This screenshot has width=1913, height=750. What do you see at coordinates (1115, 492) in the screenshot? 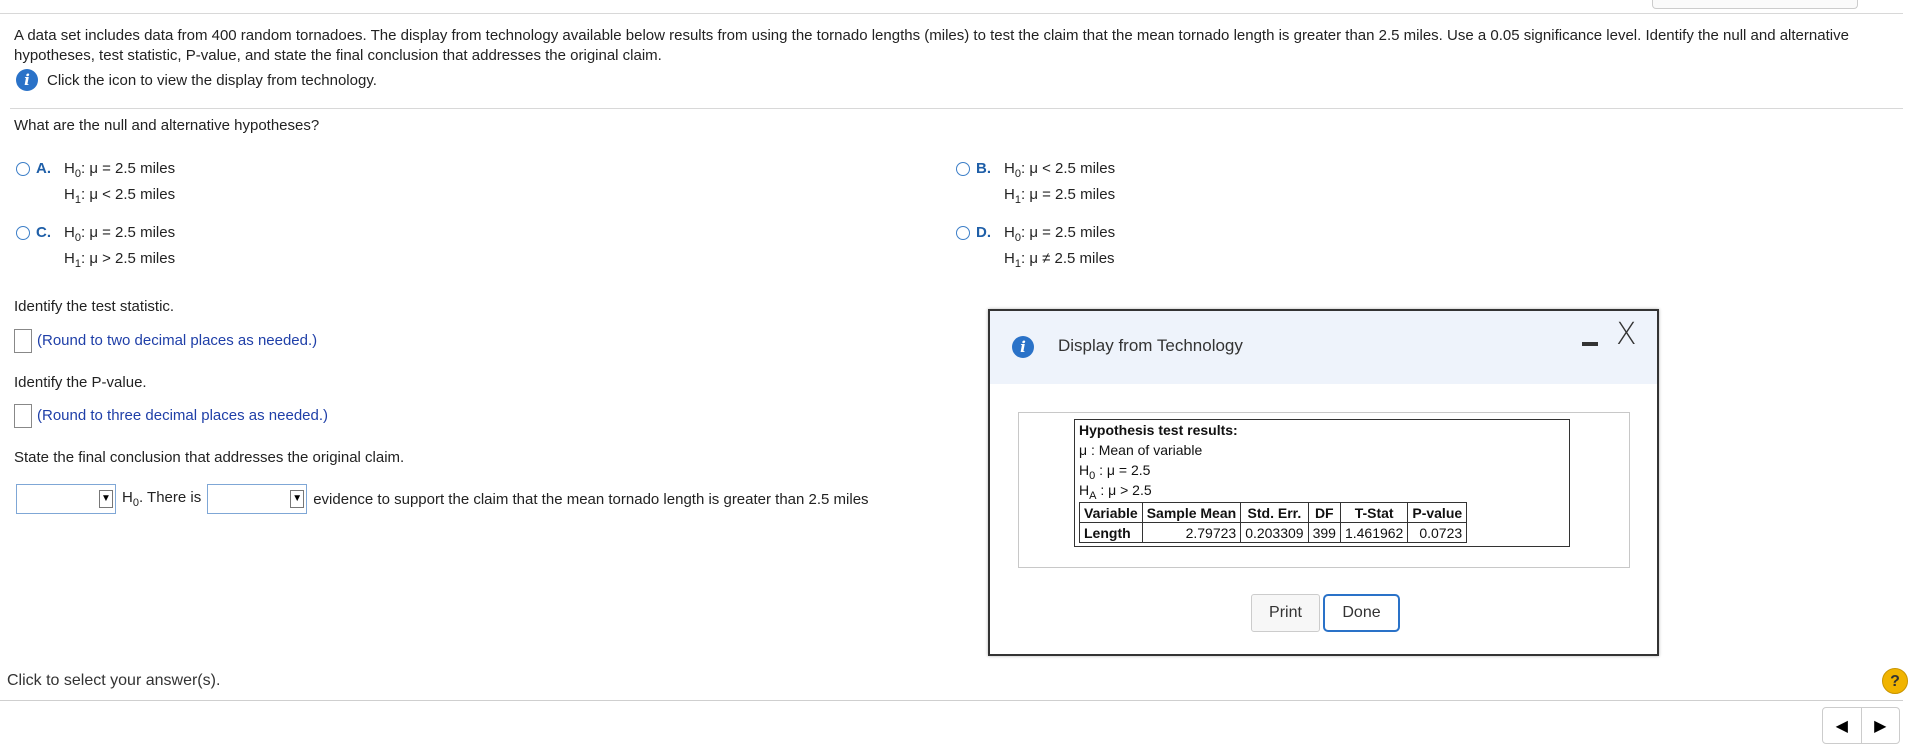
I see `ha-line: HA : μ > 2.5` at bounding box center [1115, 492].